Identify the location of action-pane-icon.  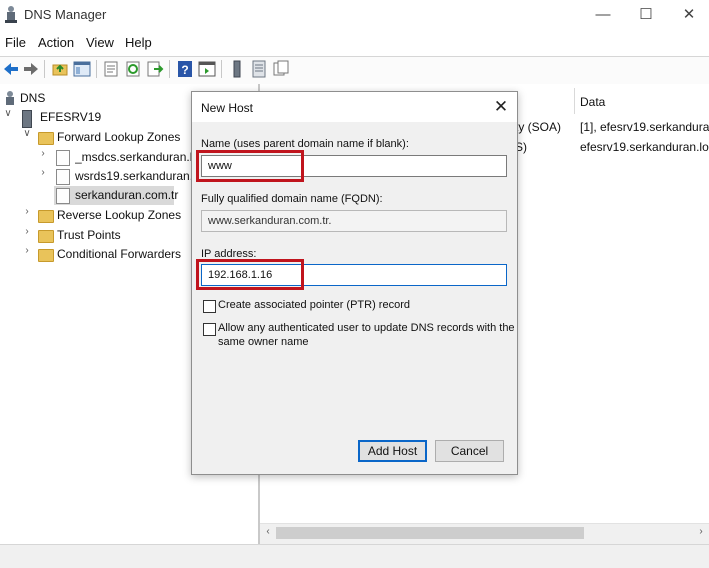
(207, 69).